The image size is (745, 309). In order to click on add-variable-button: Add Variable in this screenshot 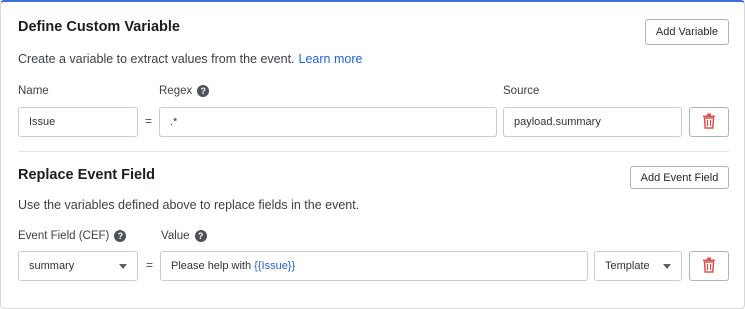, I will do `click(687, 32)`.